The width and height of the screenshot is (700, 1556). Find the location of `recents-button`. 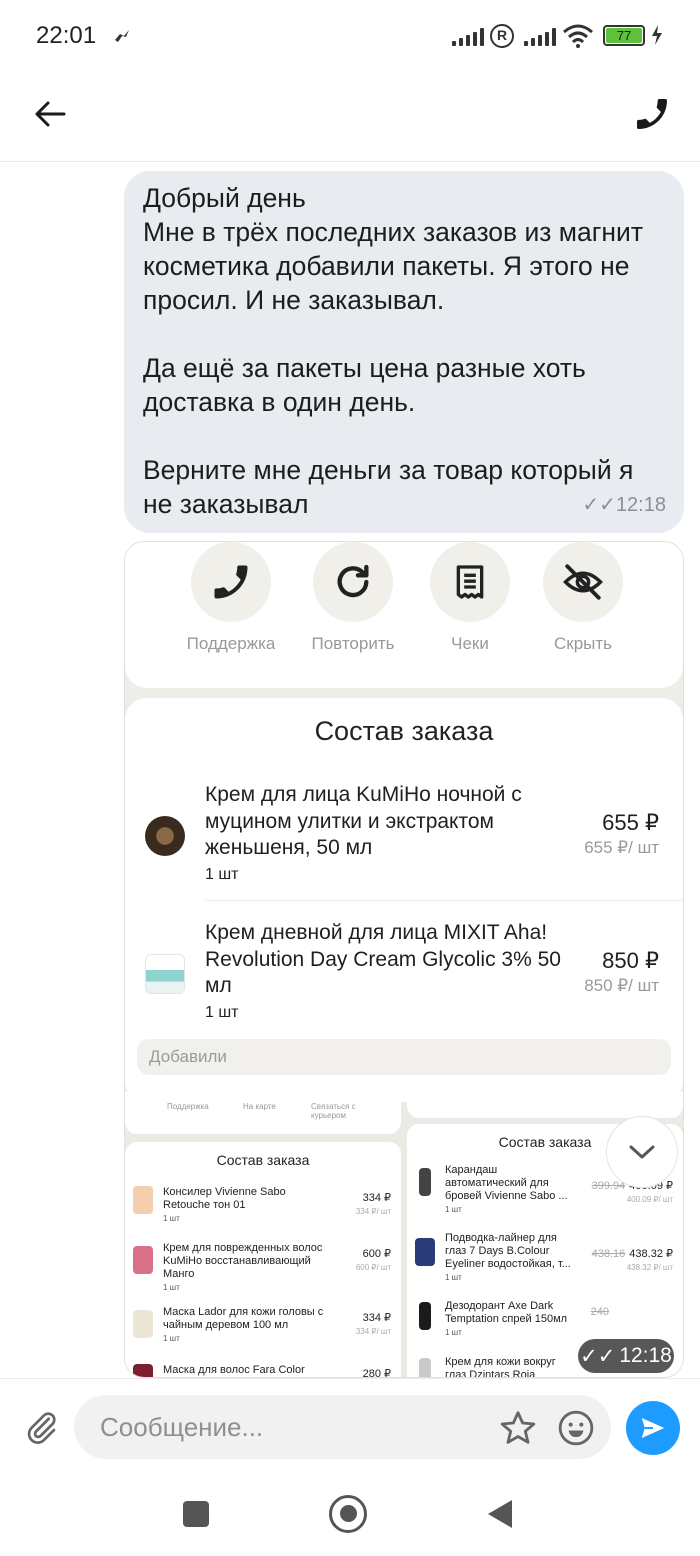

recents-button is located at coordinates (196, 1514).